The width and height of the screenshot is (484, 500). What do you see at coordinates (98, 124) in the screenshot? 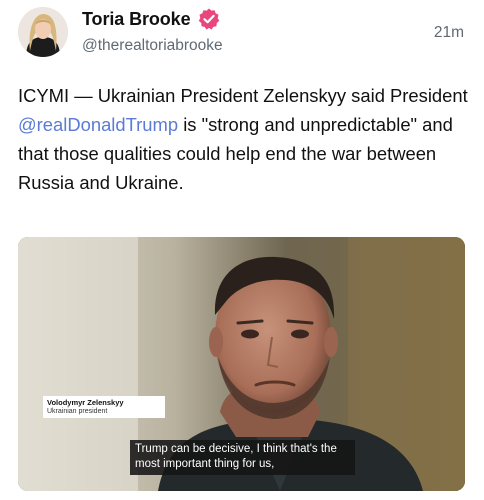
I see `mention-link: @realDonaldTrump` at bounding box center [98, 124].